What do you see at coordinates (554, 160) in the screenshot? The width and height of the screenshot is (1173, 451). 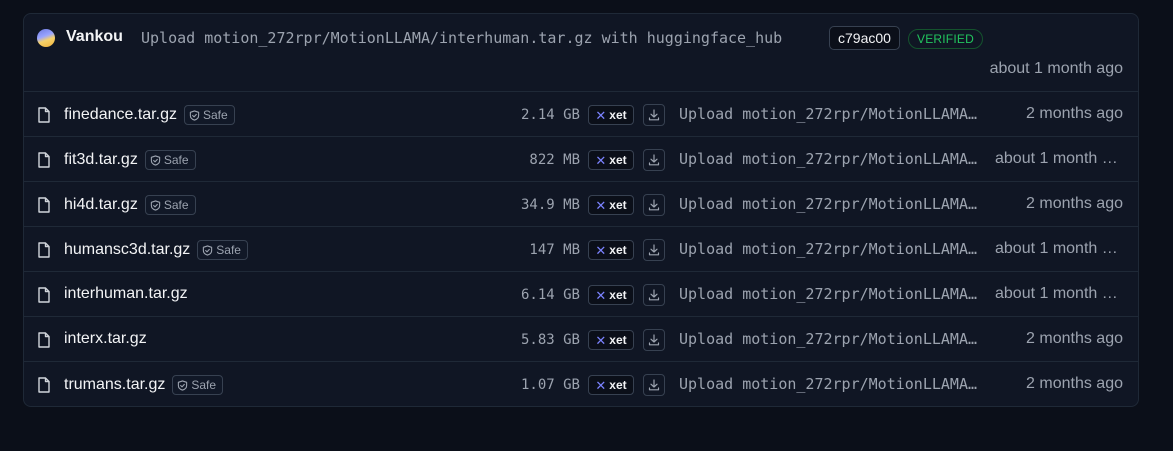 I see `file-size: 822 MB` at bounding box center [554, 160].